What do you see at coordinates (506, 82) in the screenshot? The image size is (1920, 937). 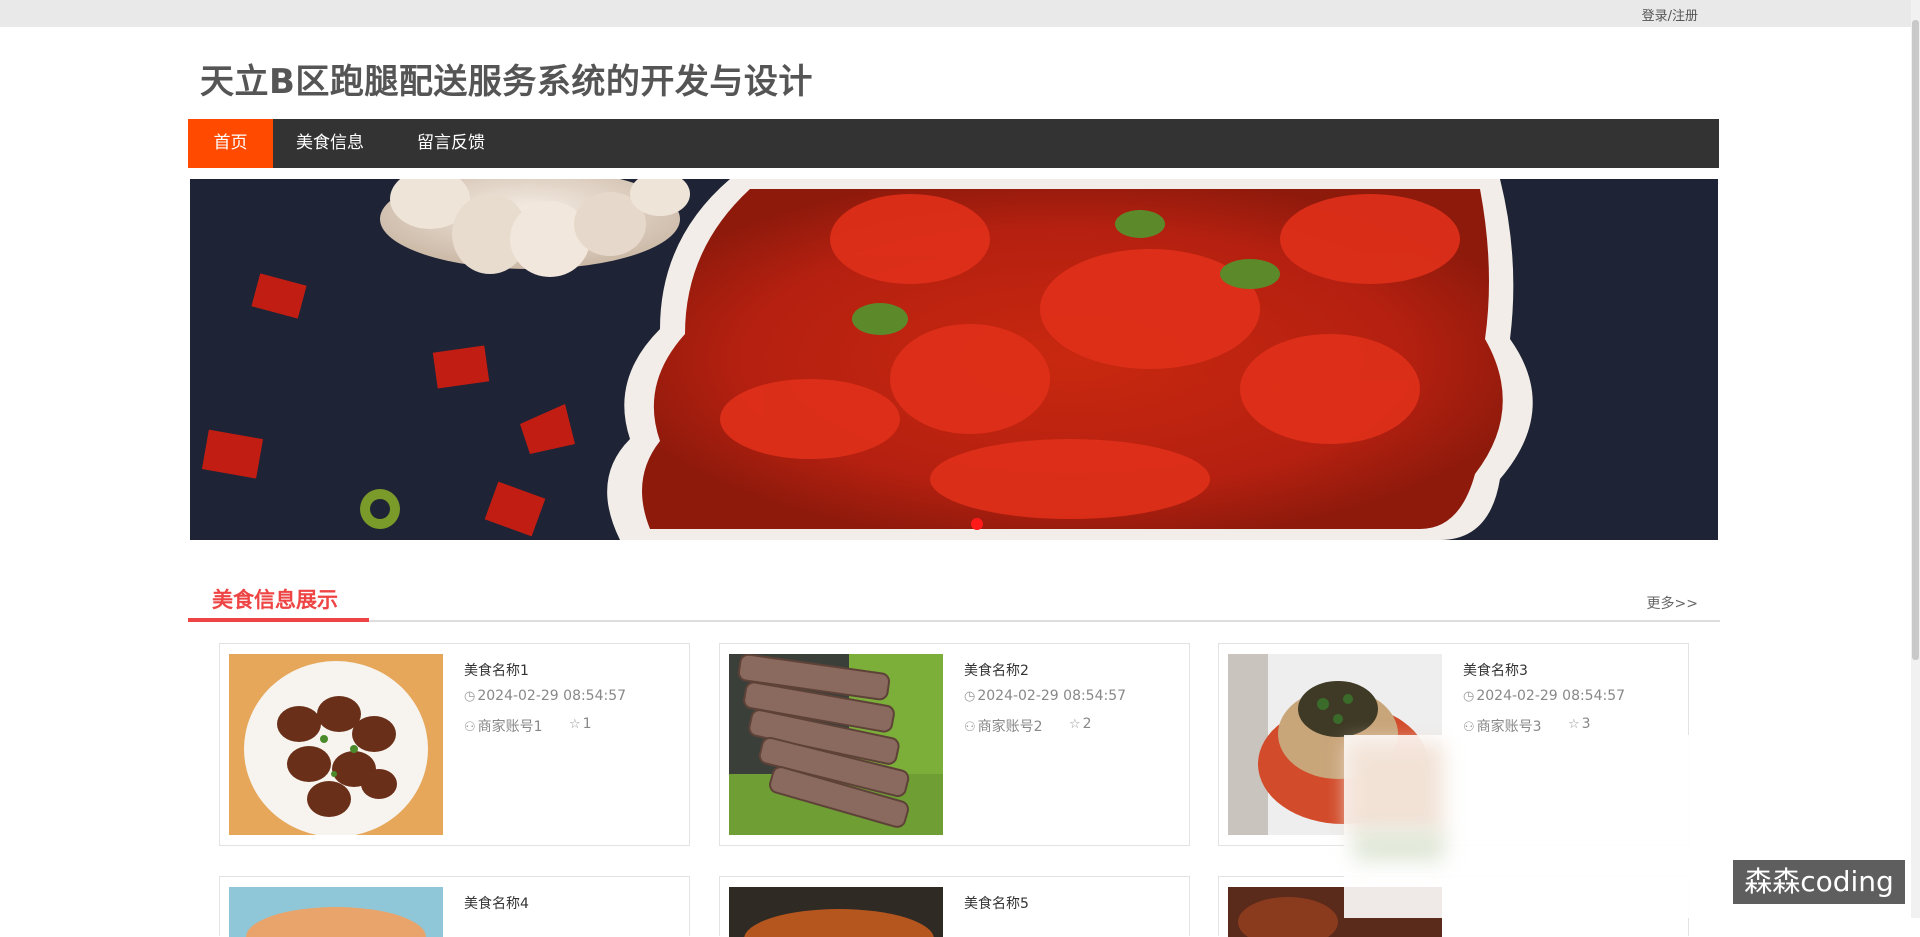 I see `site-title: 天立B区跑腿配送服务系统的开发与设计` at bounding box center [506, 82].